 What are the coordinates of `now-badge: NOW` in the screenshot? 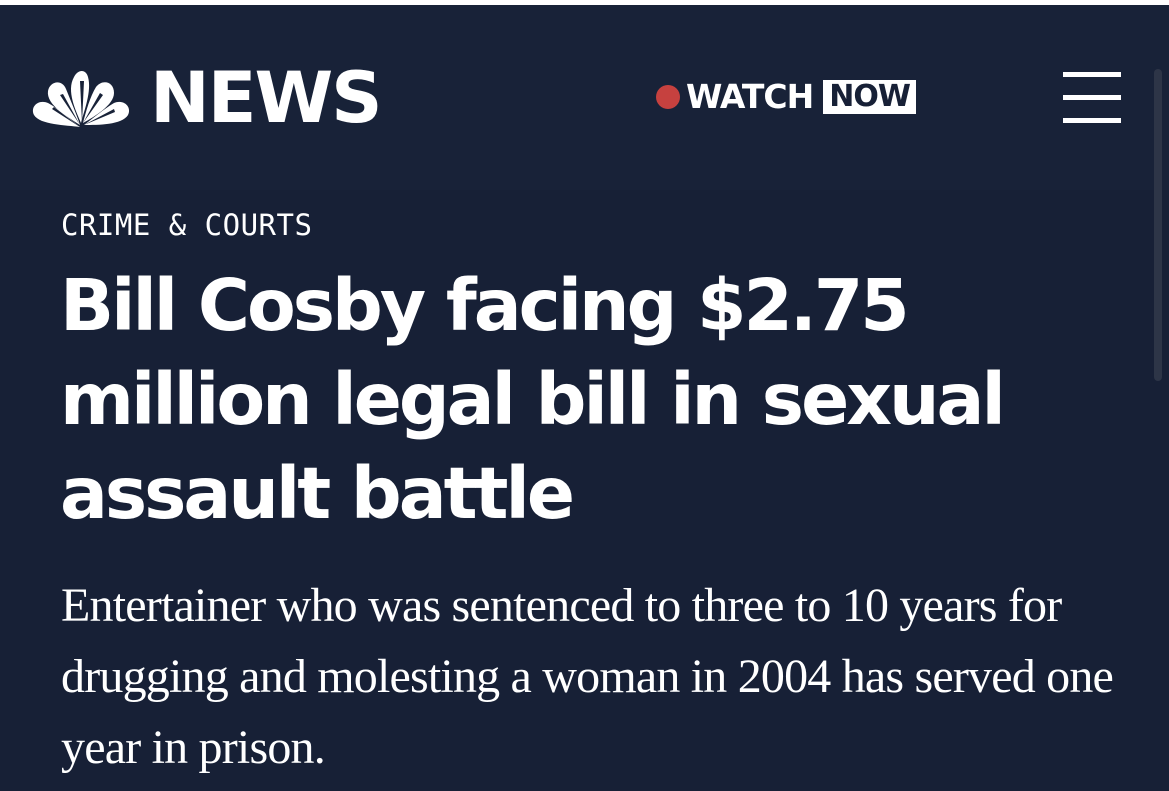 It's located at (869, 97).